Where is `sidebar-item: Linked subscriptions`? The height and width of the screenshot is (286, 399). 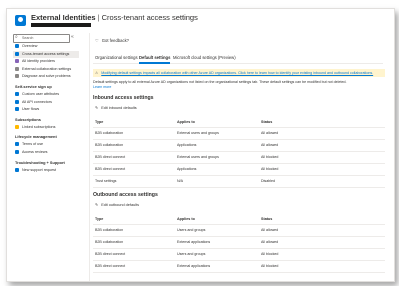 sidebar-item: Linked subscriptions is located at coordinates (46, 127).